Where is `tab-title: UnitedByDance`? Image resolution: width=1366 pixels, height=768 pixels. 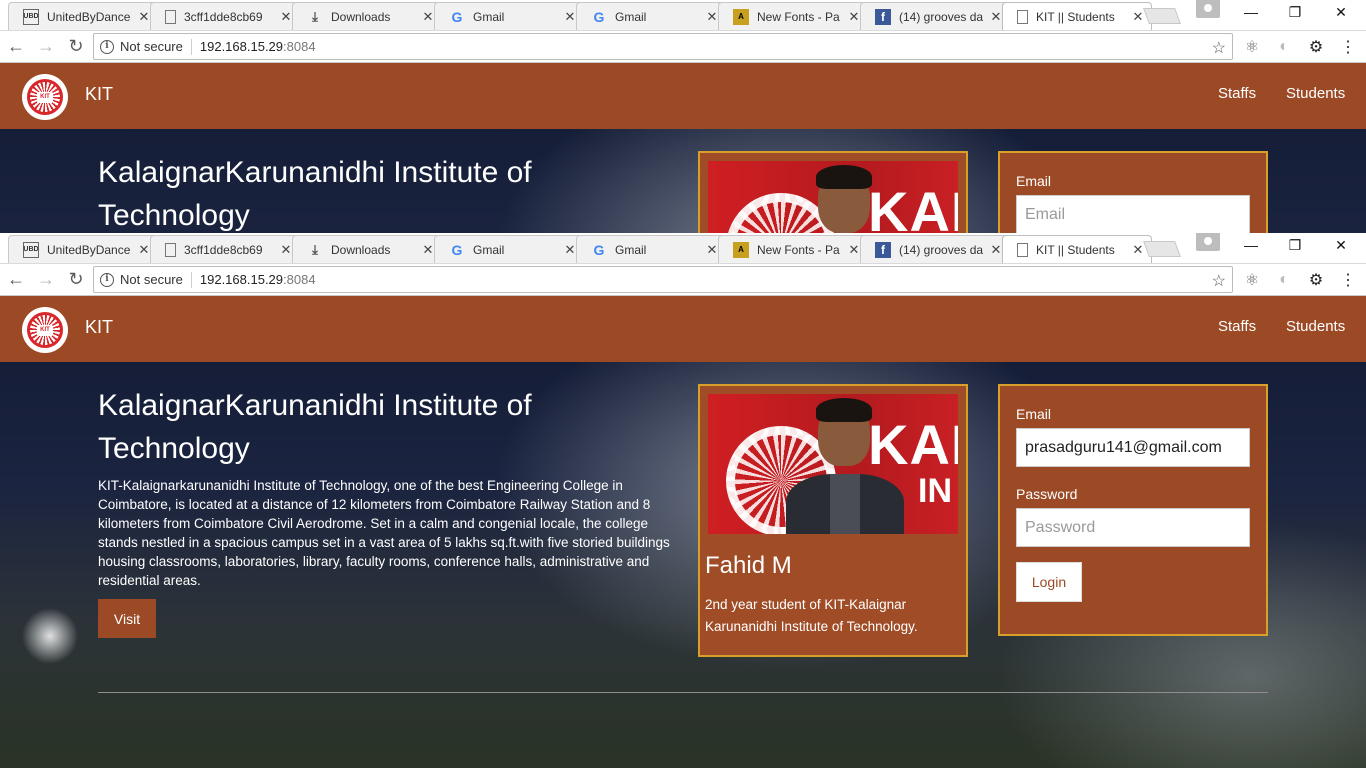 tab-title: UnitedByDance is located at coordinates (89, 16).